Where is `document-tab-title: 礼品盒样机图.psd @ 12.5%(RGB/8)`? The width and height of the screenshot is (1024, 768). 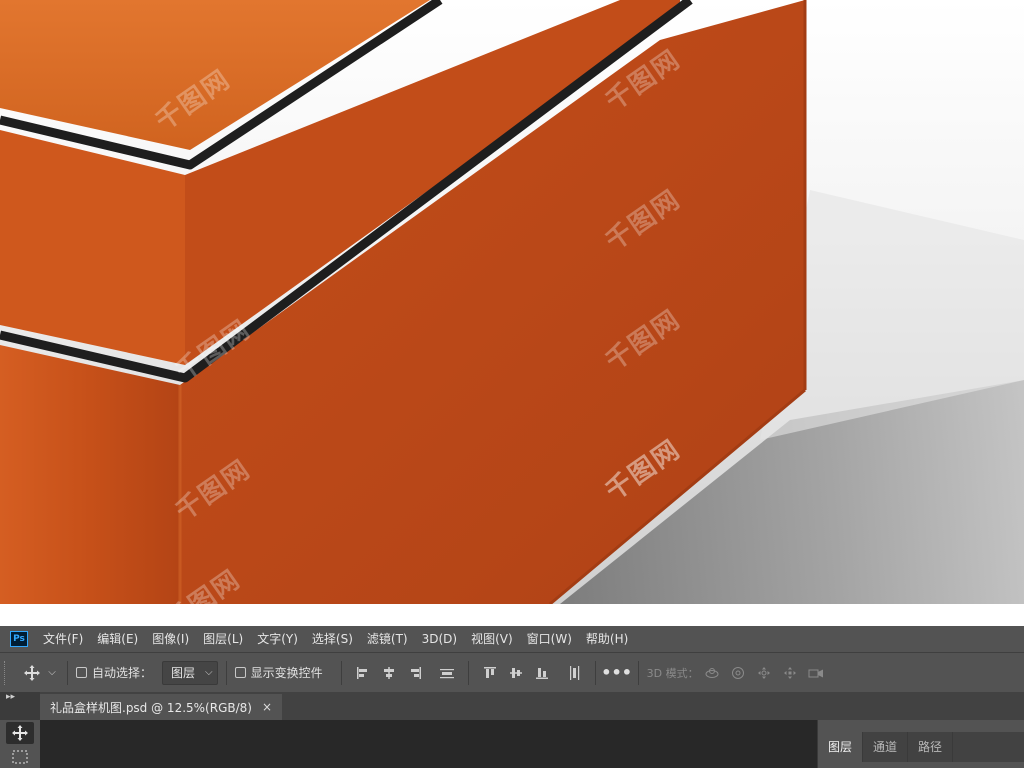
document-tab-title: 礼品盒样机图.psd @ 12.5%(RGB/8) is located at coordinates (151, 707).